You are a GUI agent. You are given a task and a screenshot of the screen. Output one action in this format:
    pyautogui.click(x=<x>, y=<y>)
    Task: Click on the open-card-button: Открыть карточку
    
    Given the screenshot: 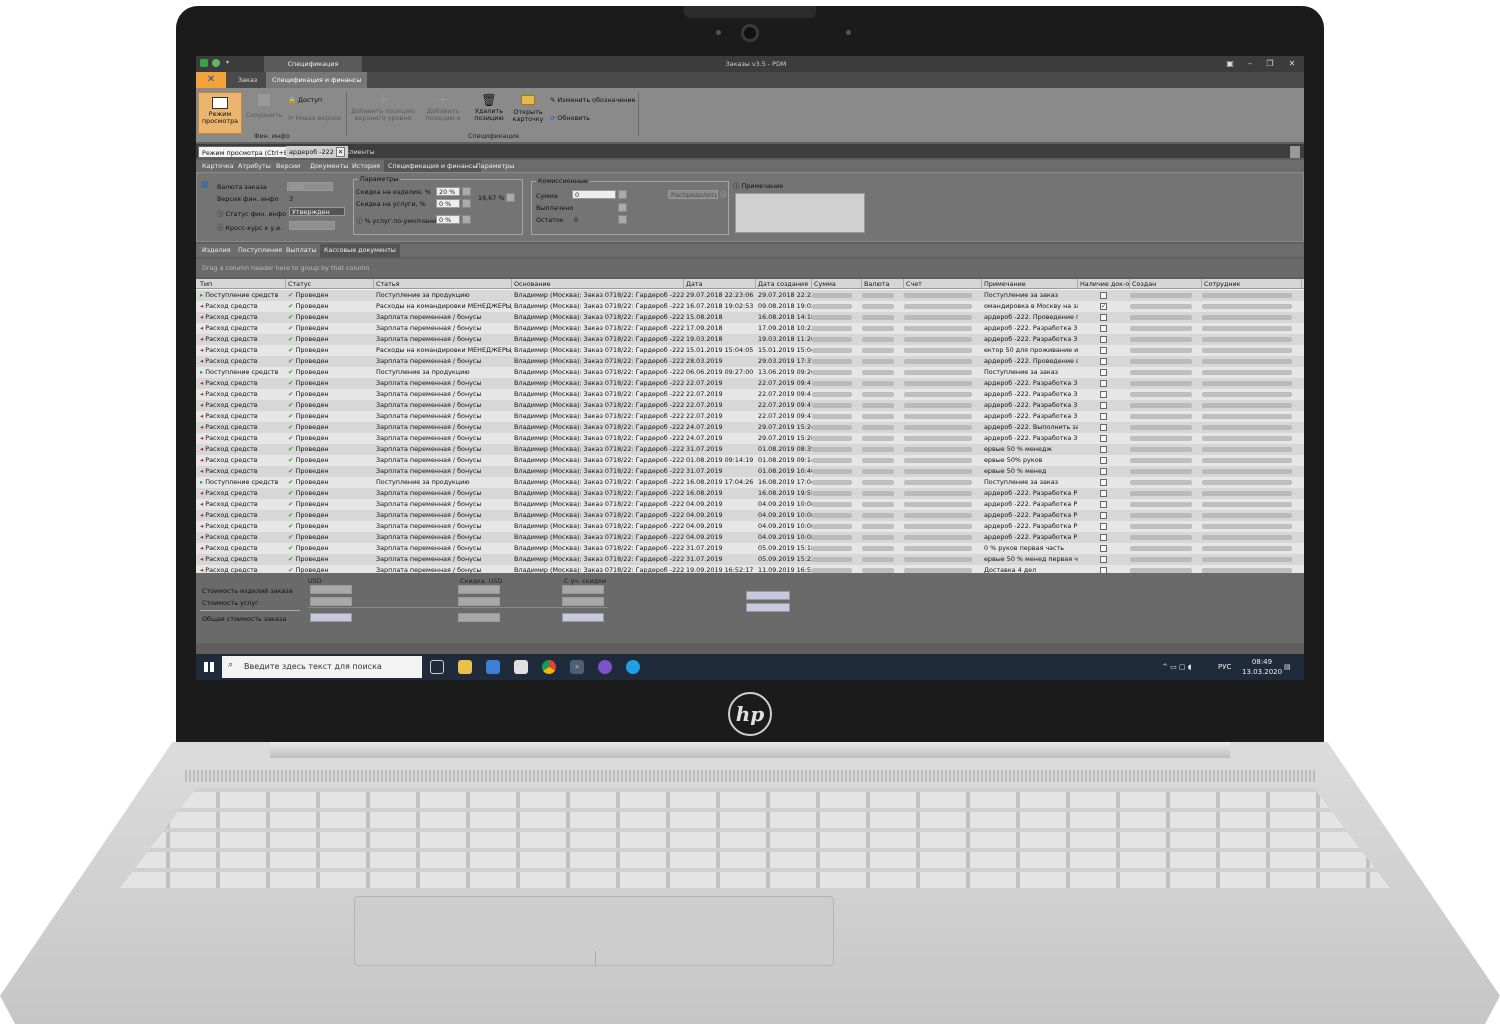 What is the action you would take?
    pyautogui.click(x=528, y=109)
    